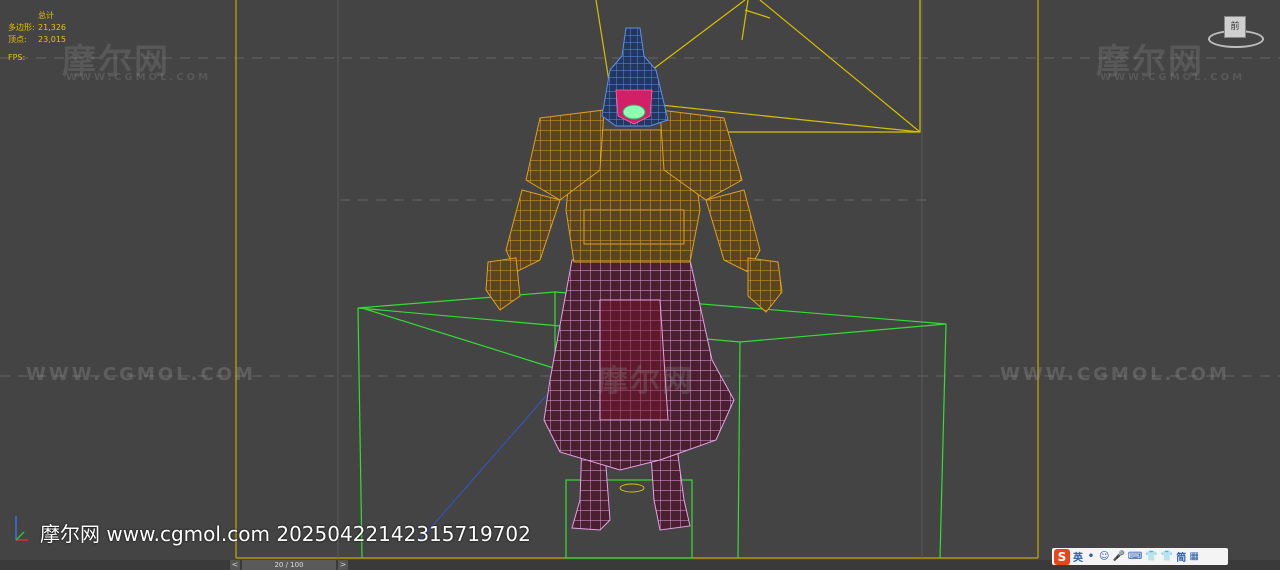 The width and height of the screenshot is (1280, 570). What do you see at coordinates (1104, 556) in the screenshot?
I see `ime-emoji-icon: ☺` at bounding box center [1104, 556].